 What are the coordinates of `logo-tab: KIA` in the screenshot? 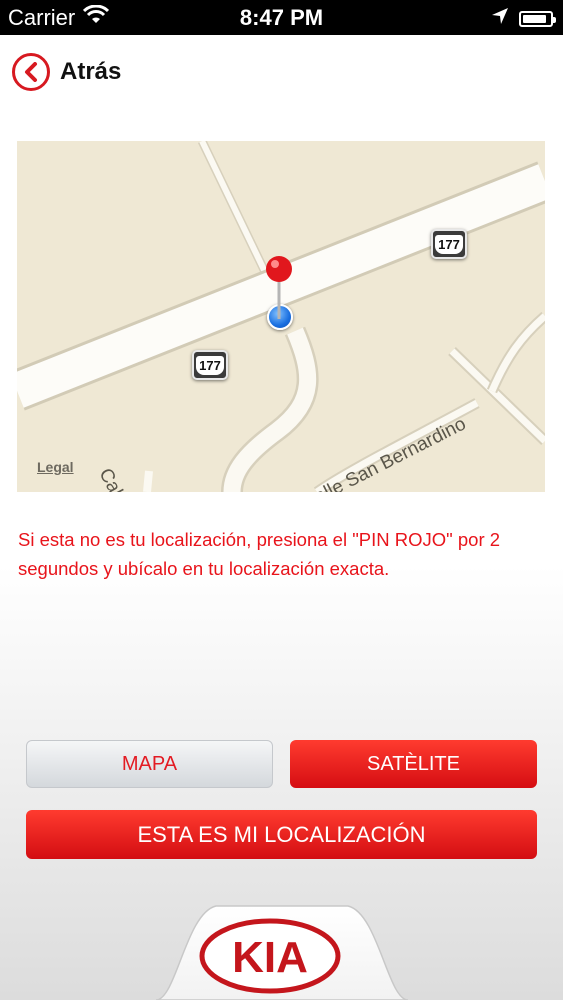 It's located at (282, 951).